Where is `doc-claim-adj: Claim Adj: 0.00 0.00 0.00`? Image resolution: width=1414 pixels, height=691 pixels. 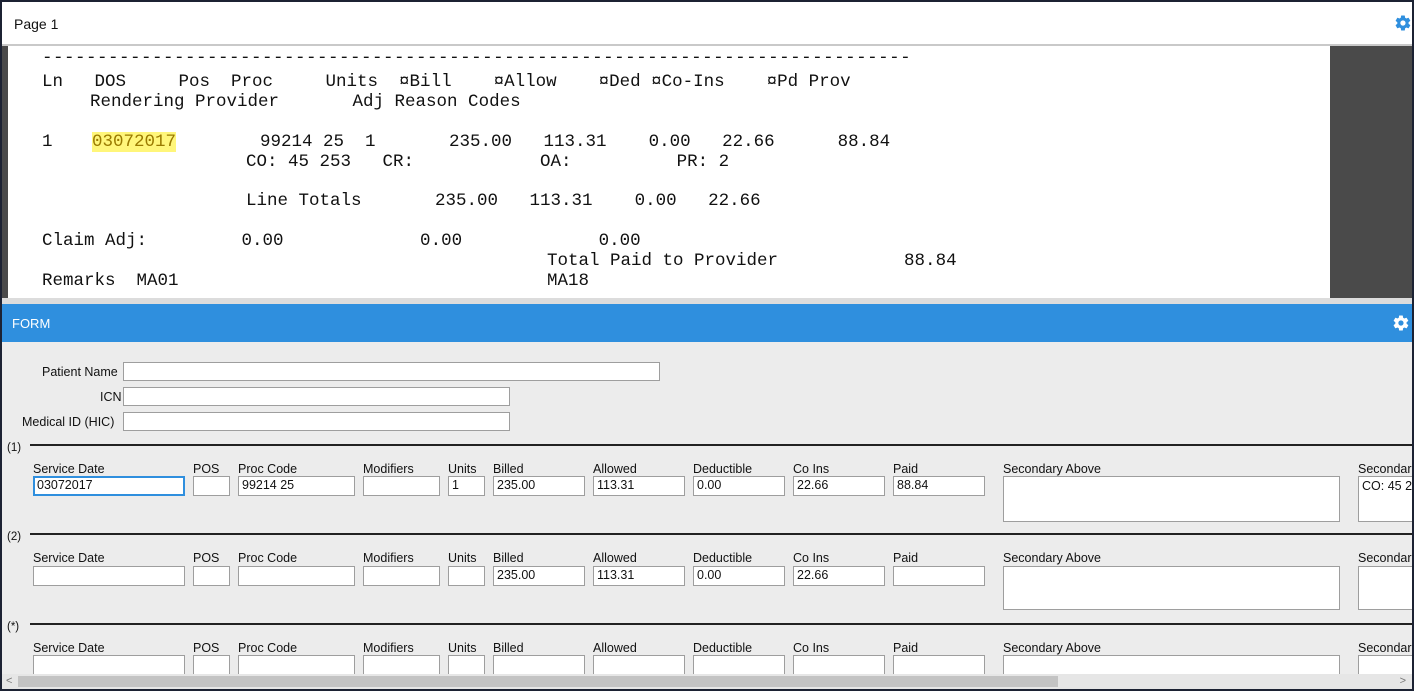 doc-claim-adj: Claim Adj: 0.00 0.00 0.00 is located at coordinates (341, 241).